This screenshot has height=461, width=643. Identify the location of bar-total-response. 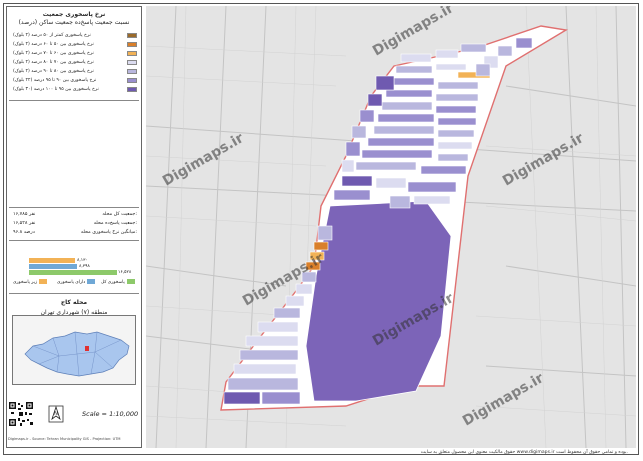
(73, 272).